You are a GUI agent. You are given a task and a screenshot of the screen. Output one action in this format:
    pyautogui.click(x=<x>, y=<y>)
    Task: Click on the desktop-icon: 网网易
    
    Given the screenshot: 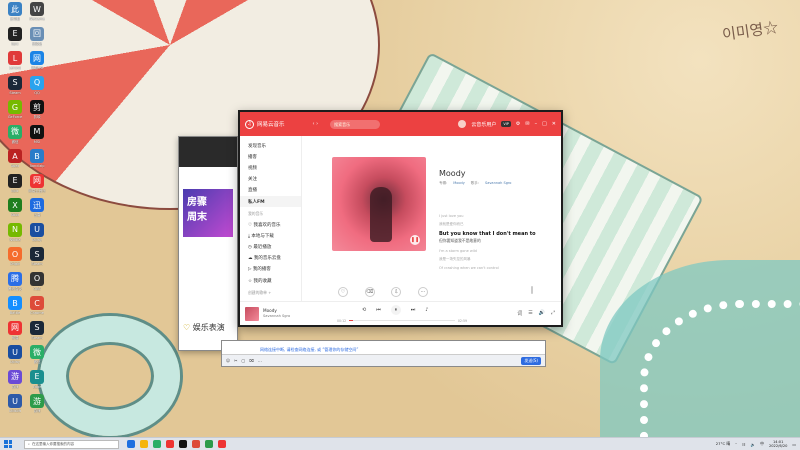 What is the action you would take?
    pyautogui.click(x=15, y=333)
    